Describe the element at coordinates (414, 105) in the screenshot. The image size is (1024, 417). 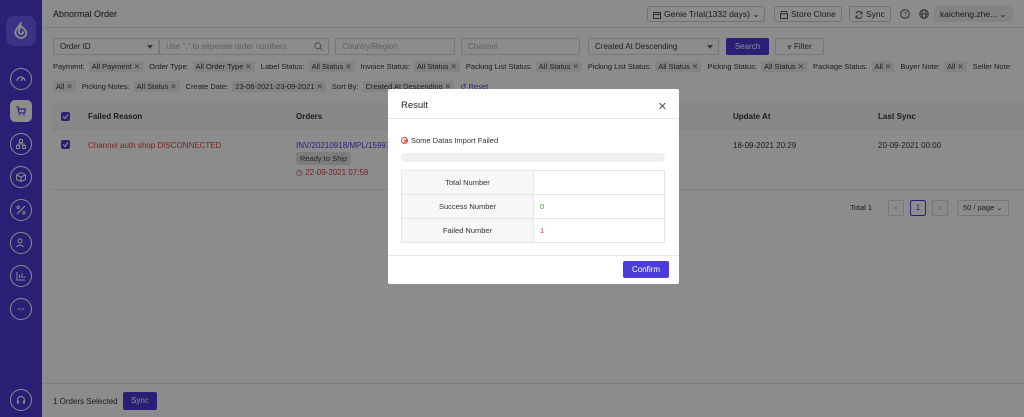
I see `modal-title: Result` at that location.